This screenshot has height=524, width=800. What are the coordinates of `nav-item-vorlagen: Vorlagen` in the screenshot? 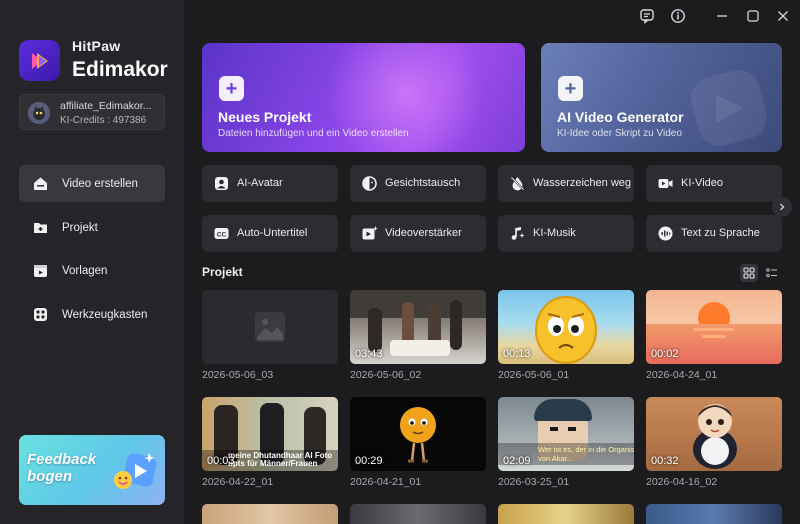 It's located at (92, 270).